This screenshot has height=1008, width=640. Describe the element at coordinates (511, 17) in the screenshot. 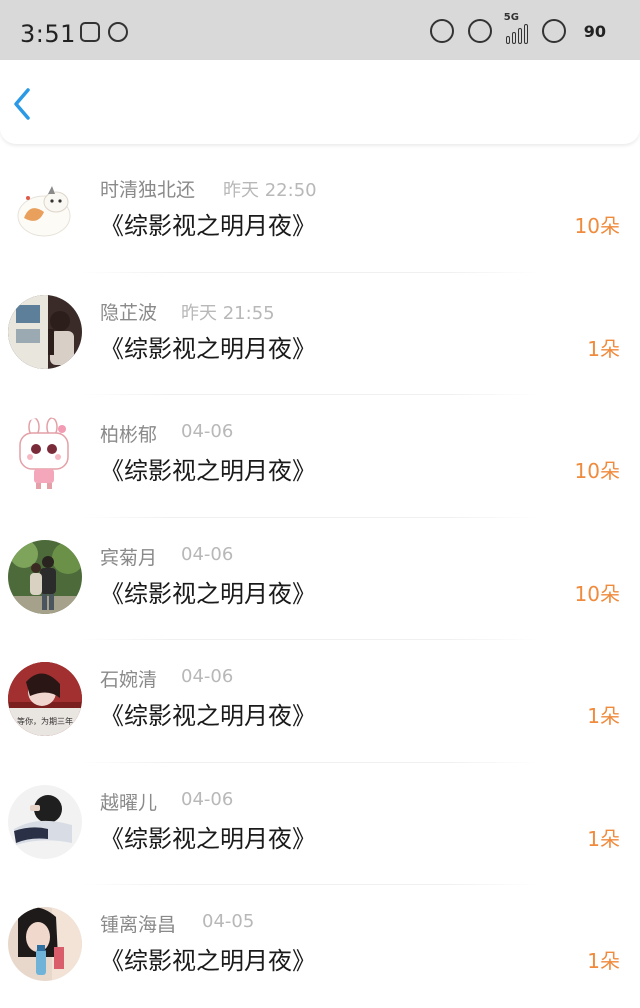

I see `network-type-label: 5G` at that location.